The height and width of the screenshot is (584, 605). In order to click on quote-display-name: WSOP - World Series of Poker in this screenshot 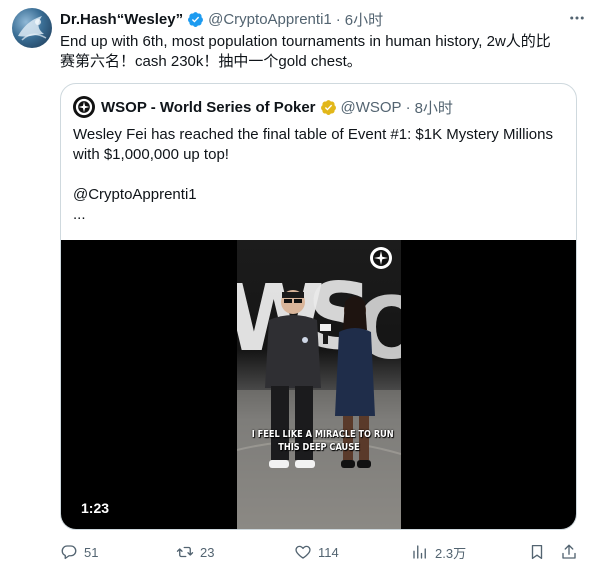, I will do `click(208, 107)`.